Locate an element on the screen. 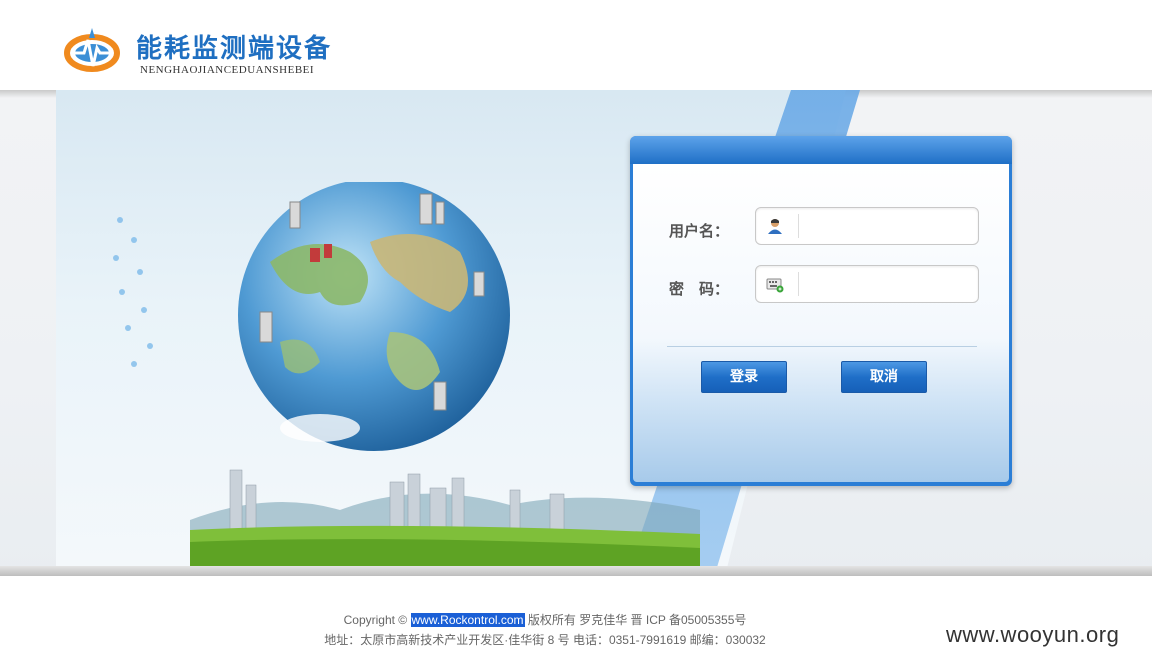  app-subtitle: NENGHAOJIANCEDUANSHEBEI is located at coordinates (227, 70).